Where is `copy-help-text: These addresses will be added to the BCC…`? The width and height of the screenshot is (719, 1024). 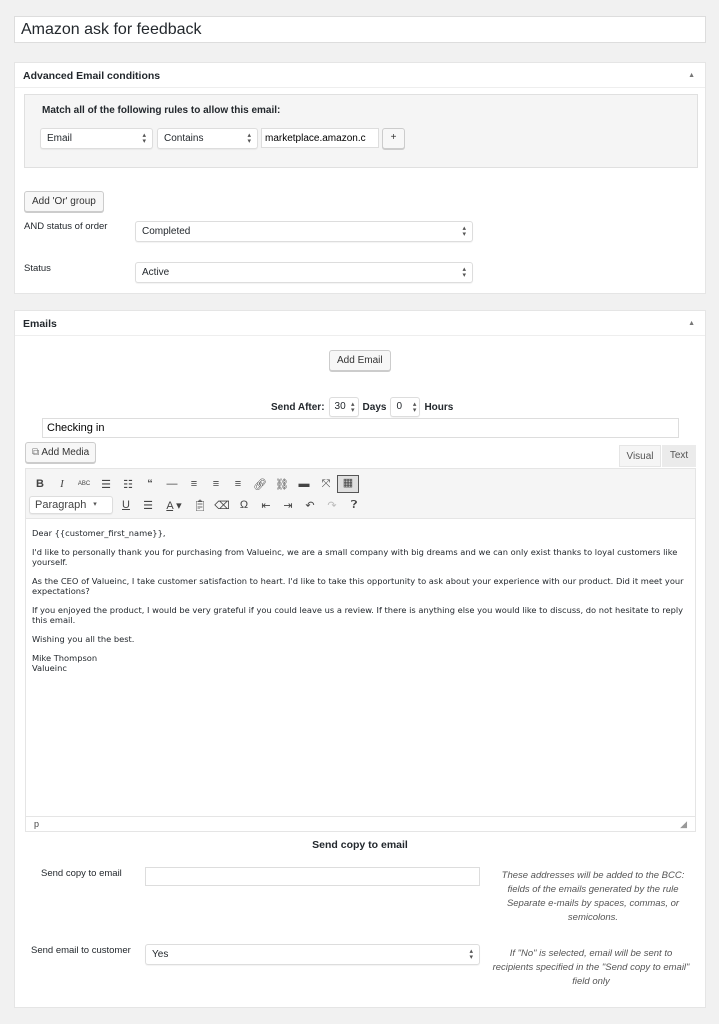 copy-help-text: These addresses will be added to the BCC… is located at coordinates (593, 896).